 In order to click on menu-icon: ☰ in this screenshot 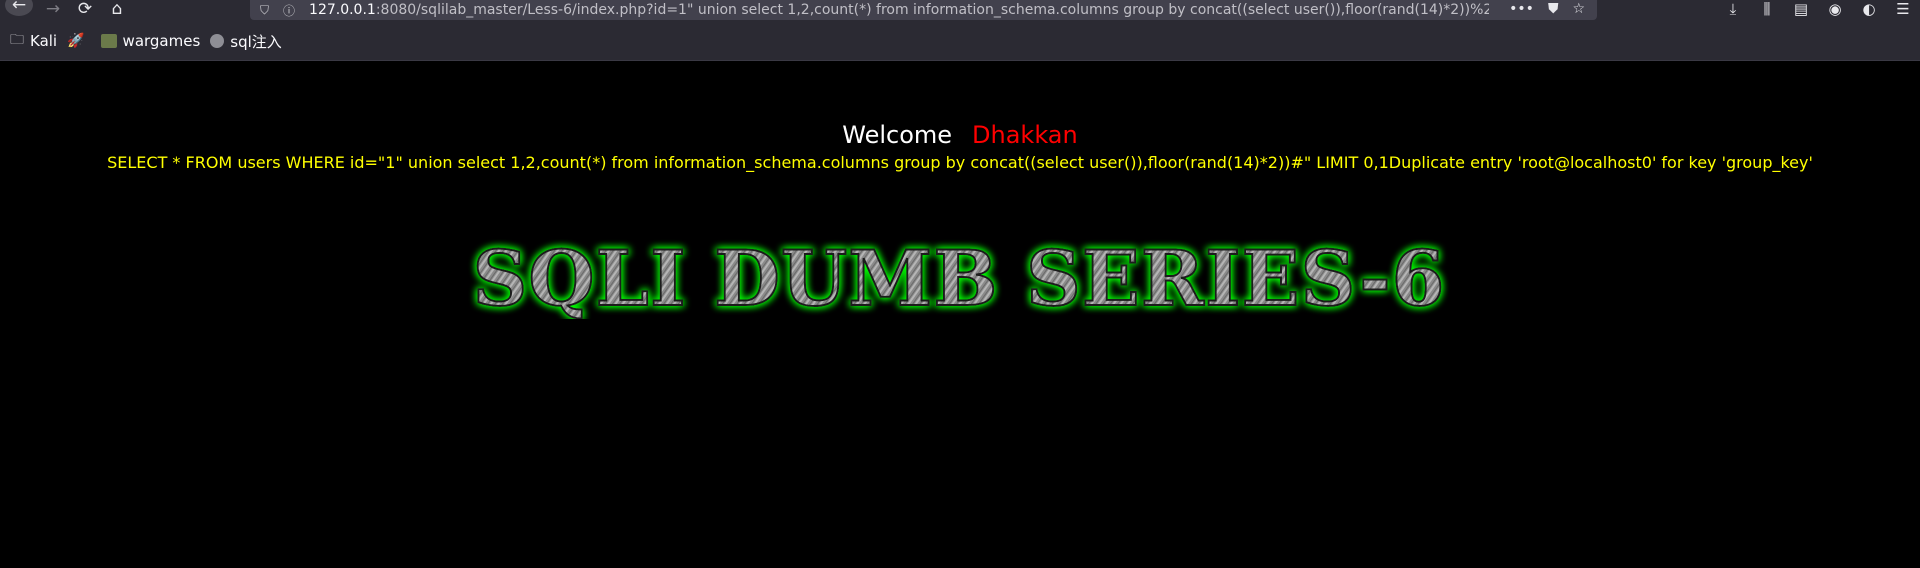, I will do `click(1903, 9)`.